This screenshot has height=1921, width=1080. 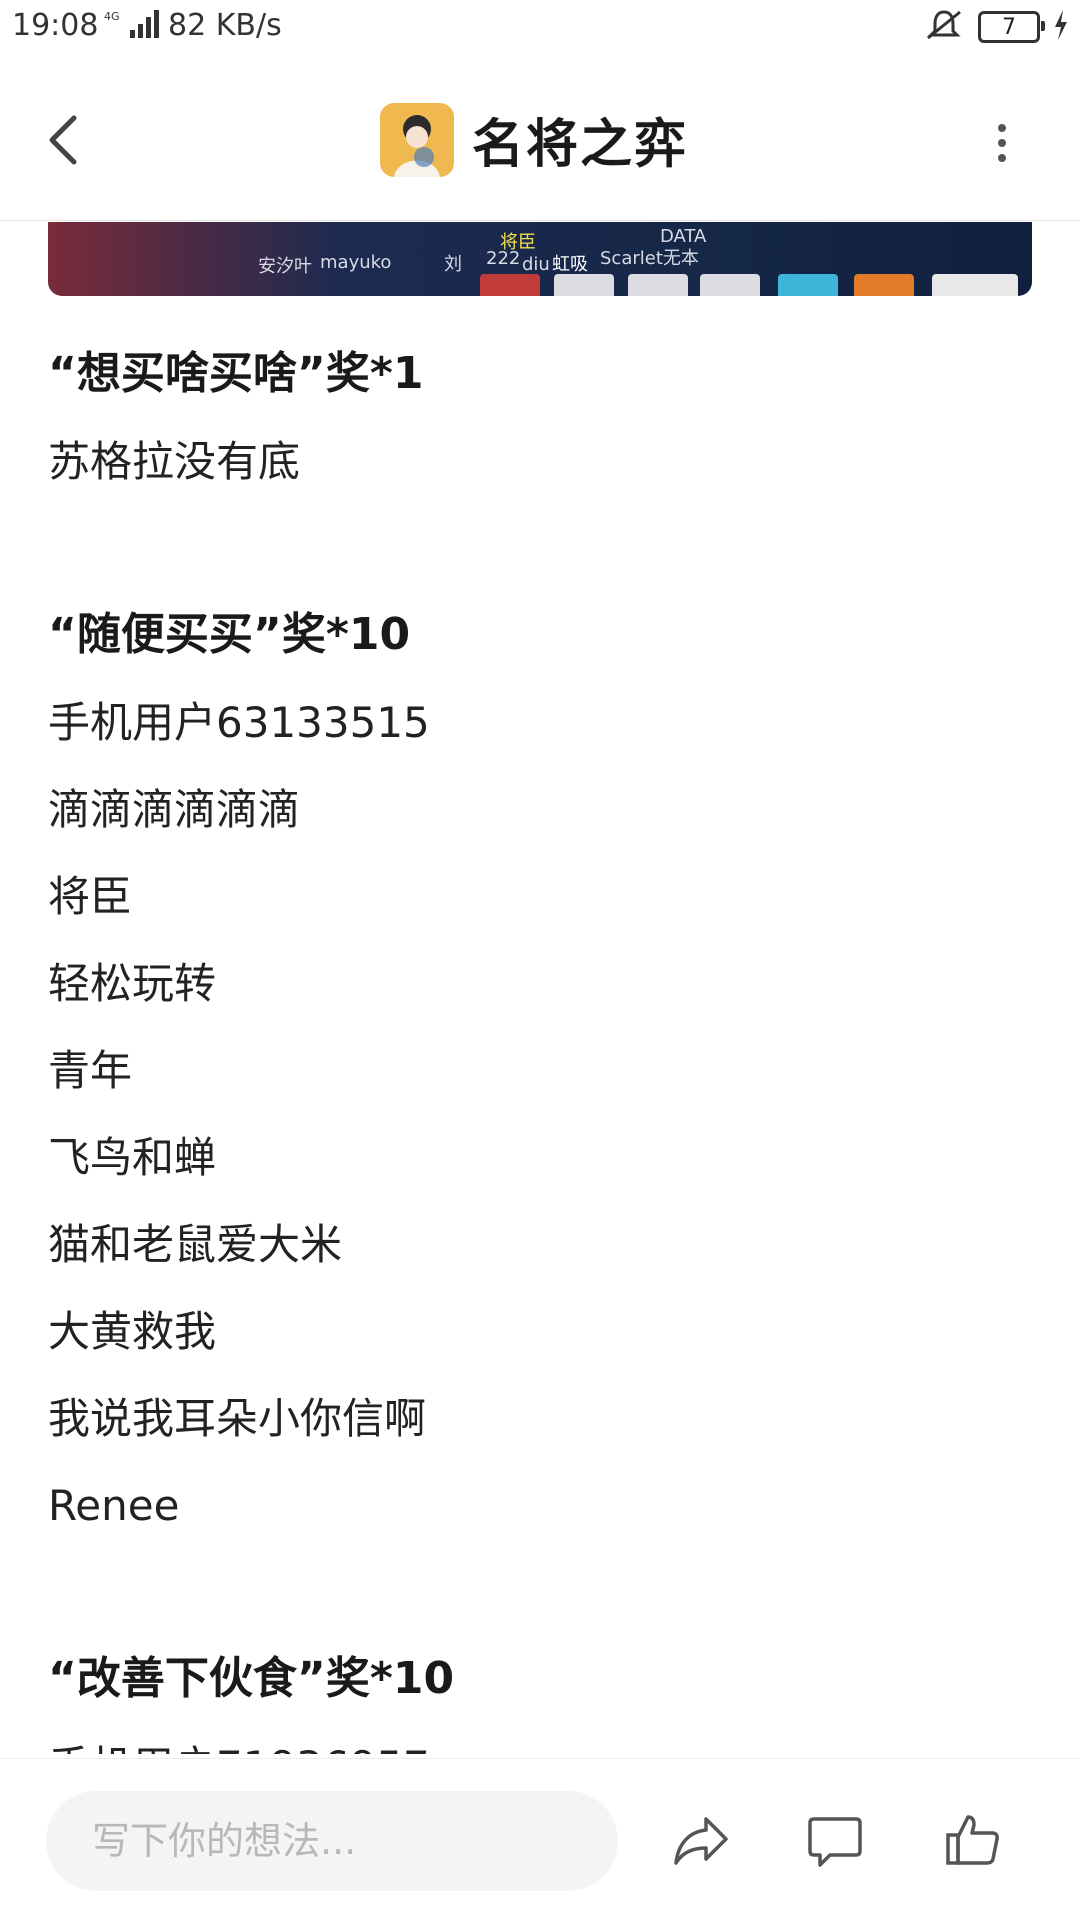 What do you see at coordinates (356, 262) in the screenshot?
I see `banner-word: mayuko` at bounding box center [356, 262].